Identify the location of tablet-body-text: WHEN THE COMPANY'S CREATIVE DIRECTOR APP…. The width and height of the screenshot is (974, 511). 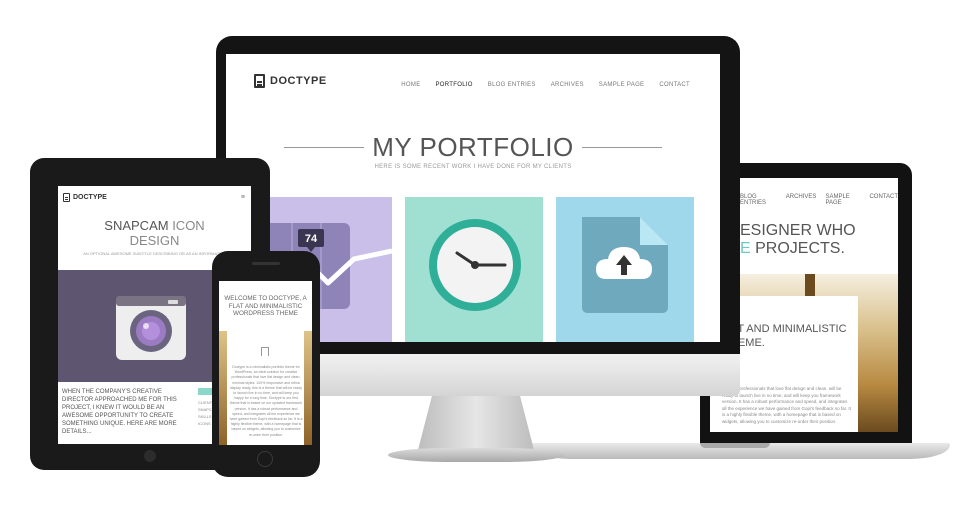
(119, 412).